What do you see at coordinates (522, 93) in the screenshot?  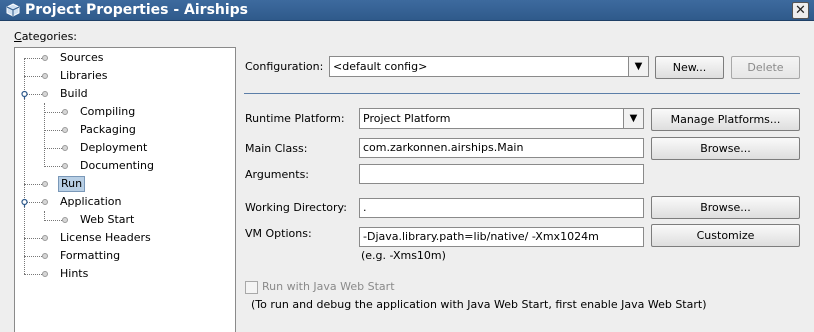 I see `section-divider` at bounding box center [522, 93].